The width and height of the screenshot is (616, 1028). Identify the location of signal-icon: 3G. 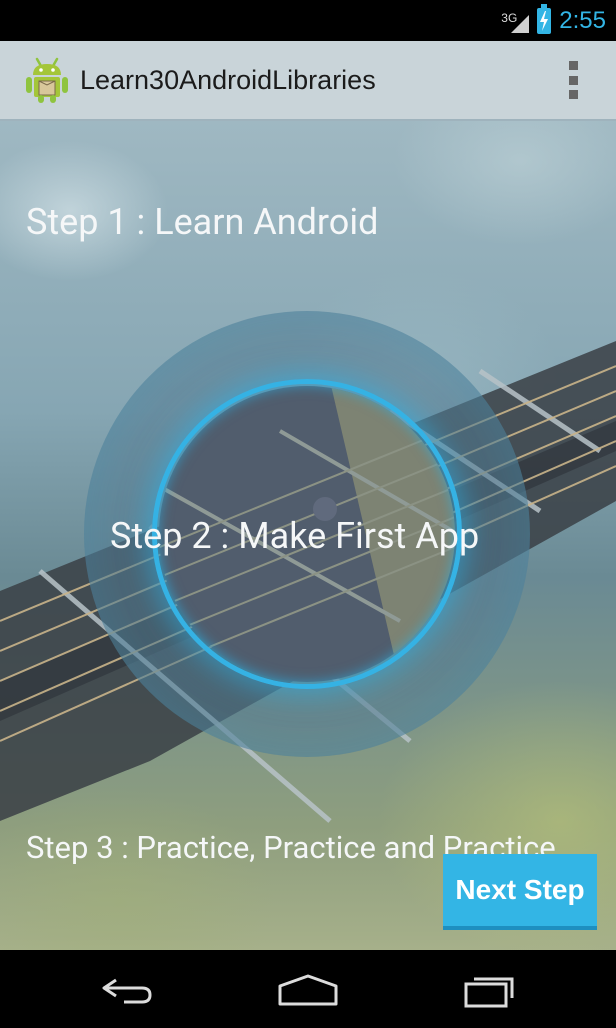
(515, 21).